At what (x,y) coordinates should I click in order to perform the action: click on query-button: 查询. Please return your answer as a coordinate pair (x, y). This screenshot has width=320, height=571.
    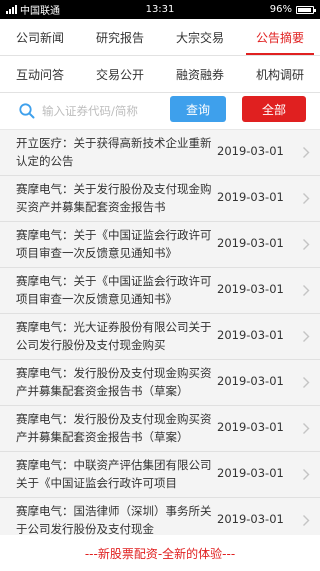
    Looking at the image, I should click on (198, 109).